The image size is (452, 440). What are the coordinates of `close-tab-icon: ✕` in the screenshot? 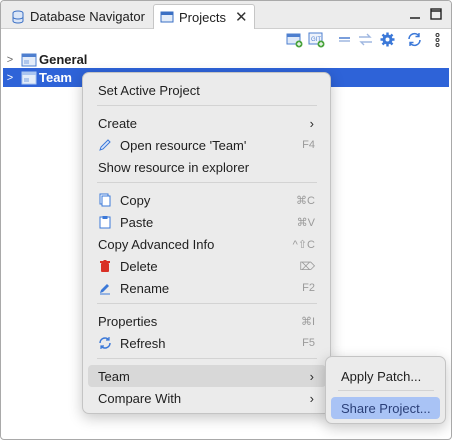 It's located at (241, 17).